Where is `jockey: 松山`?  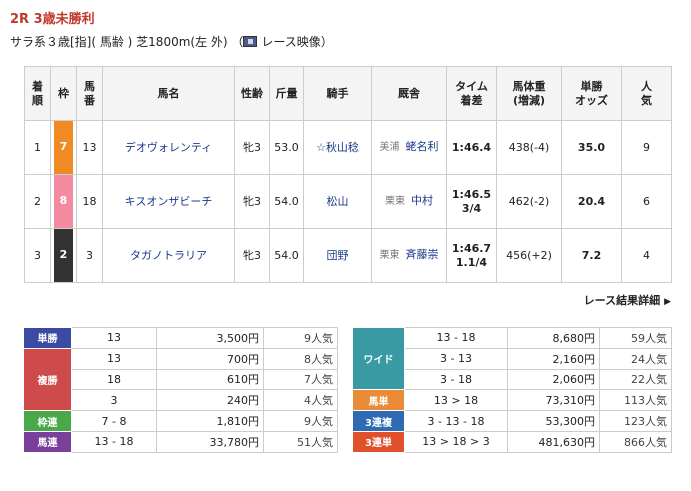
jockey: 松山 is located at coordinates (337, 201).